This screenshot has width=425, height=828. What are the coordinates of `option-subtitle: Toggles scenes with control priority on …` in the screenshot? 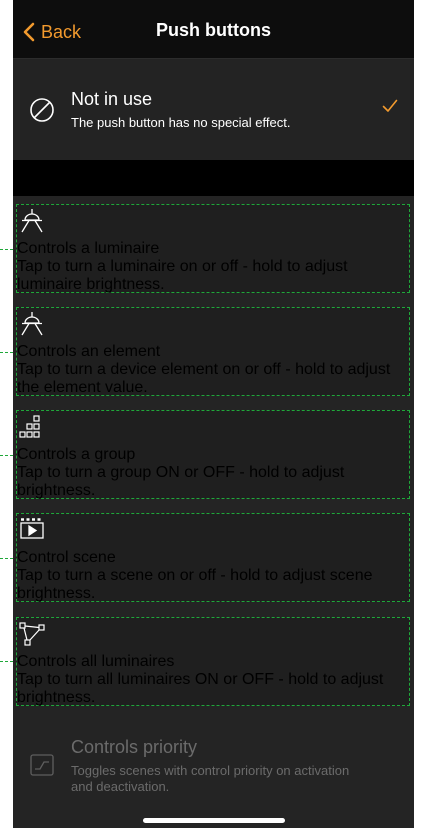 It's located at (210, 778).